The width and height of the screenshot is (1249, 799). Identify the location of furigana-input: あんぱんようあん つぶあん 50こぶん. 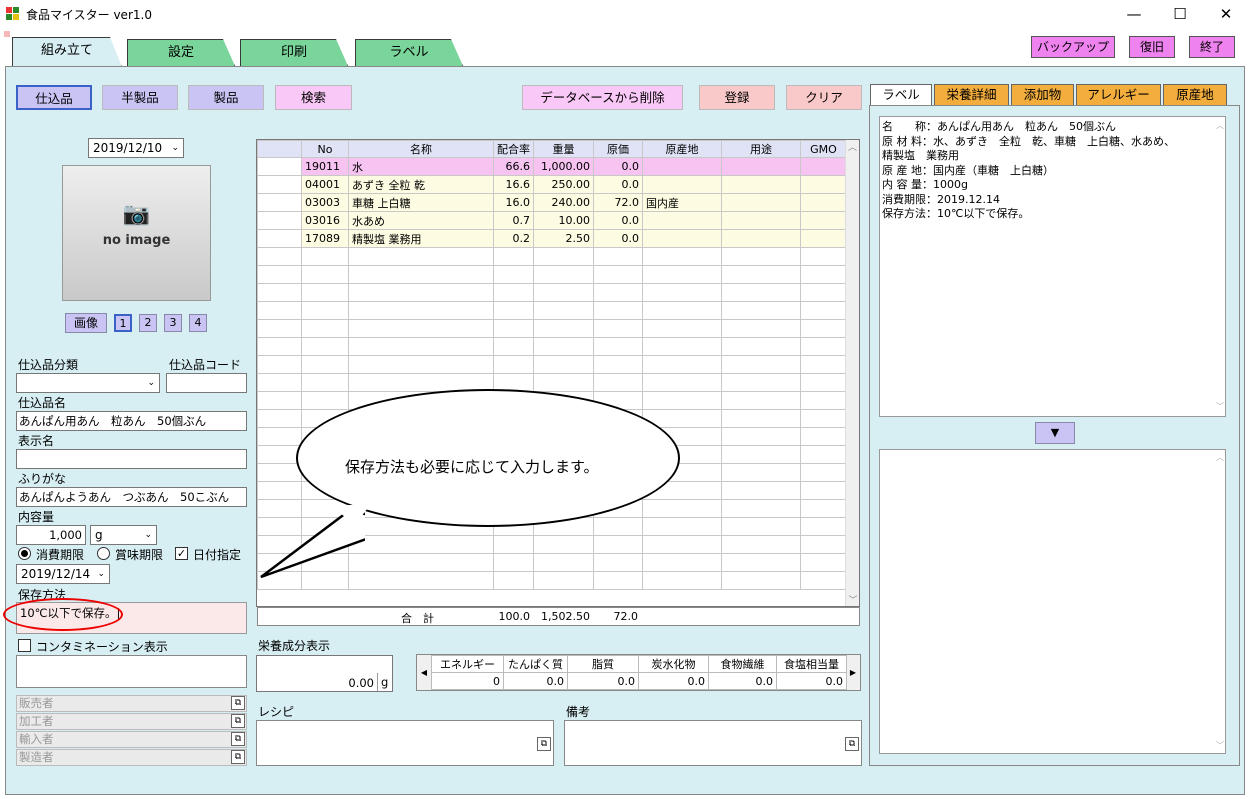
(131, 497).